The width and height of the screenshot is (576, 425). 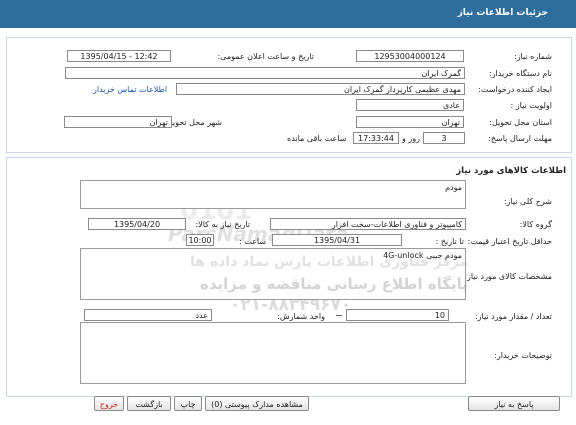 What do you see at coordinates (288, 14) in the screenshot?
I see `title-bar: جزئیات اطلاعات نیاز` at bounding box center [288, 14].